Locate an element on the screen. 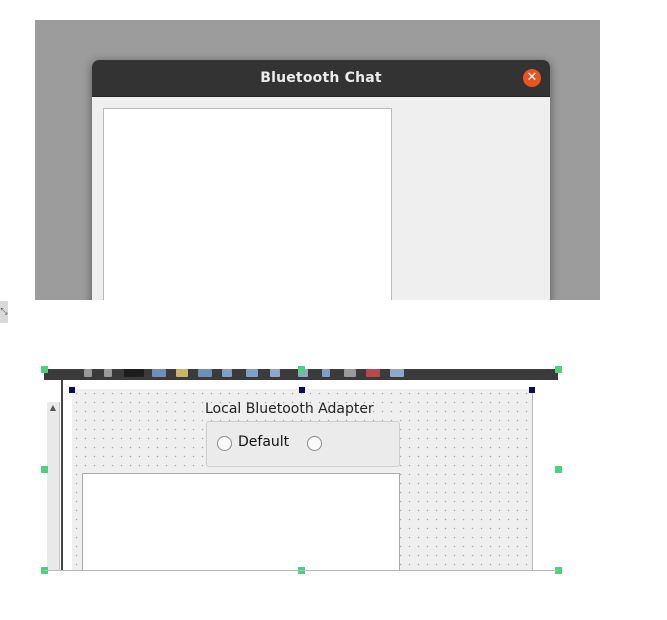  group-title: Local Bluetooth Adapter is located at coordinates (289, 409).